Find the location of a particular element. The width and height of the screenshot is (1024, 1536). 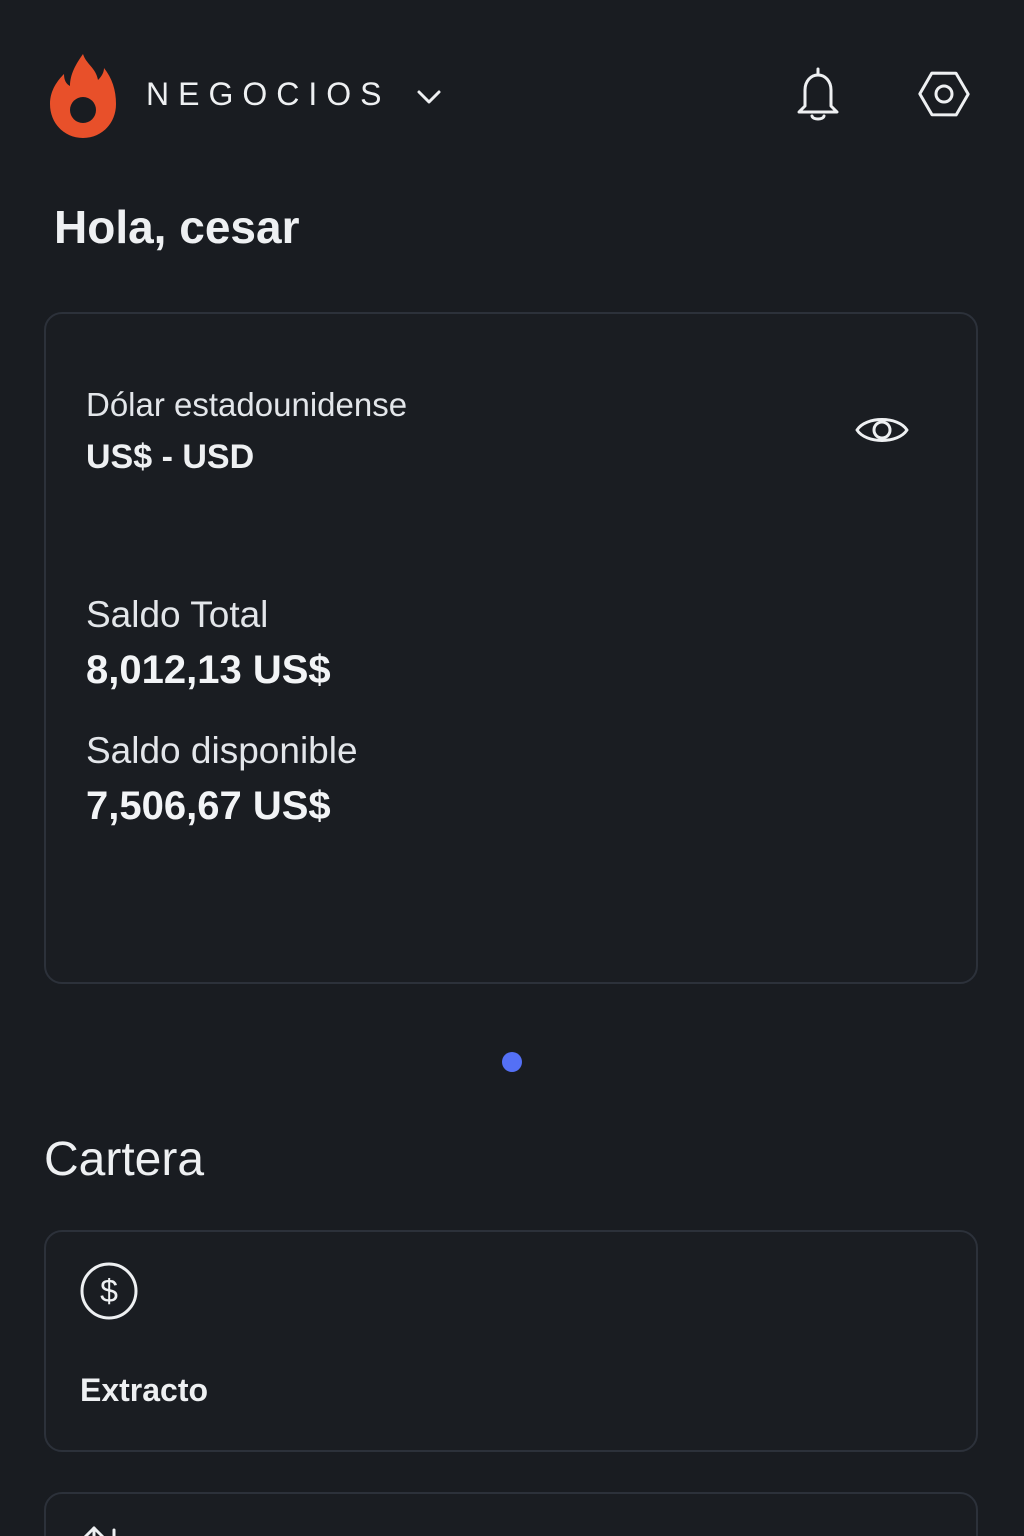

transfer-card is located at coordinates (511, 1514).